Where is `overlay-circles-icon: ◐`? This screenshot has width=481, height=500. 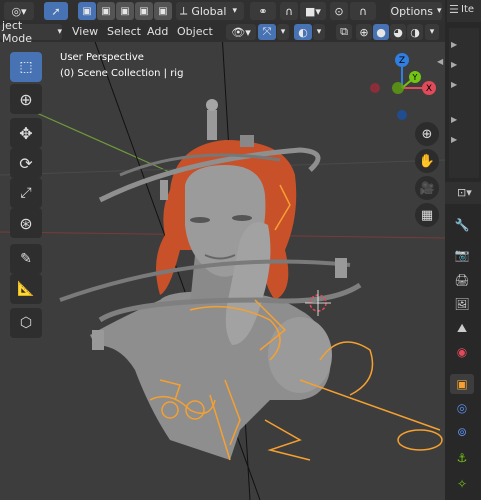 overlay-circles-icon: ◐ is located at coordinates (303, 32).